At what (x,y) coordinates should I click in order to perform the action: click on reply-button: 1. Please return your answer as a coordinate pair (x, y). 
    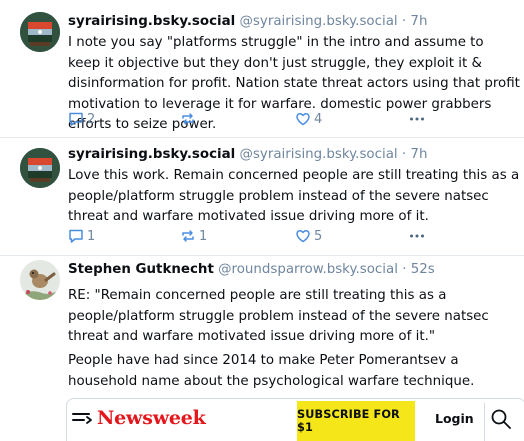
    Looking at the image, I should click on (81, 236).